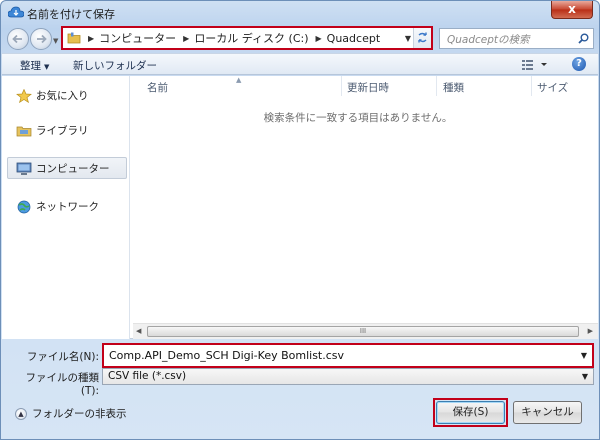 The width and height of the screenshot is (600, 440). I want to click on filetype-value: CSV file (*.csv), so click(147, 376).